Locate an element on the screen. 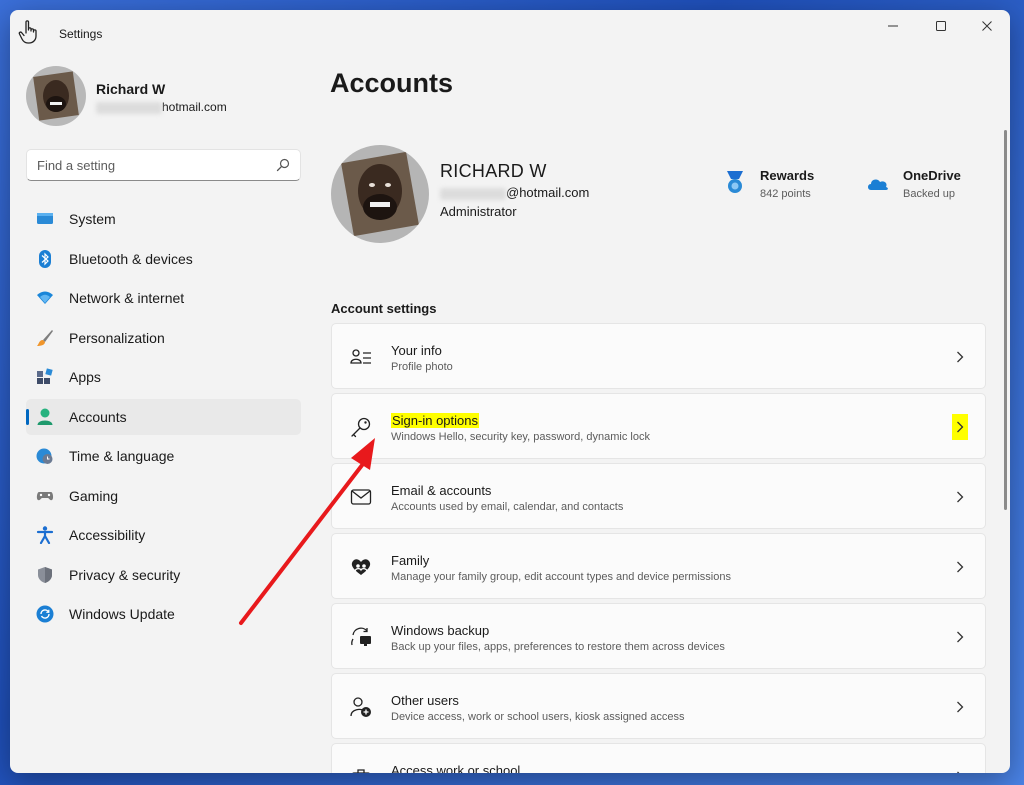  minimize-icon is located at coordinates (893, 26).